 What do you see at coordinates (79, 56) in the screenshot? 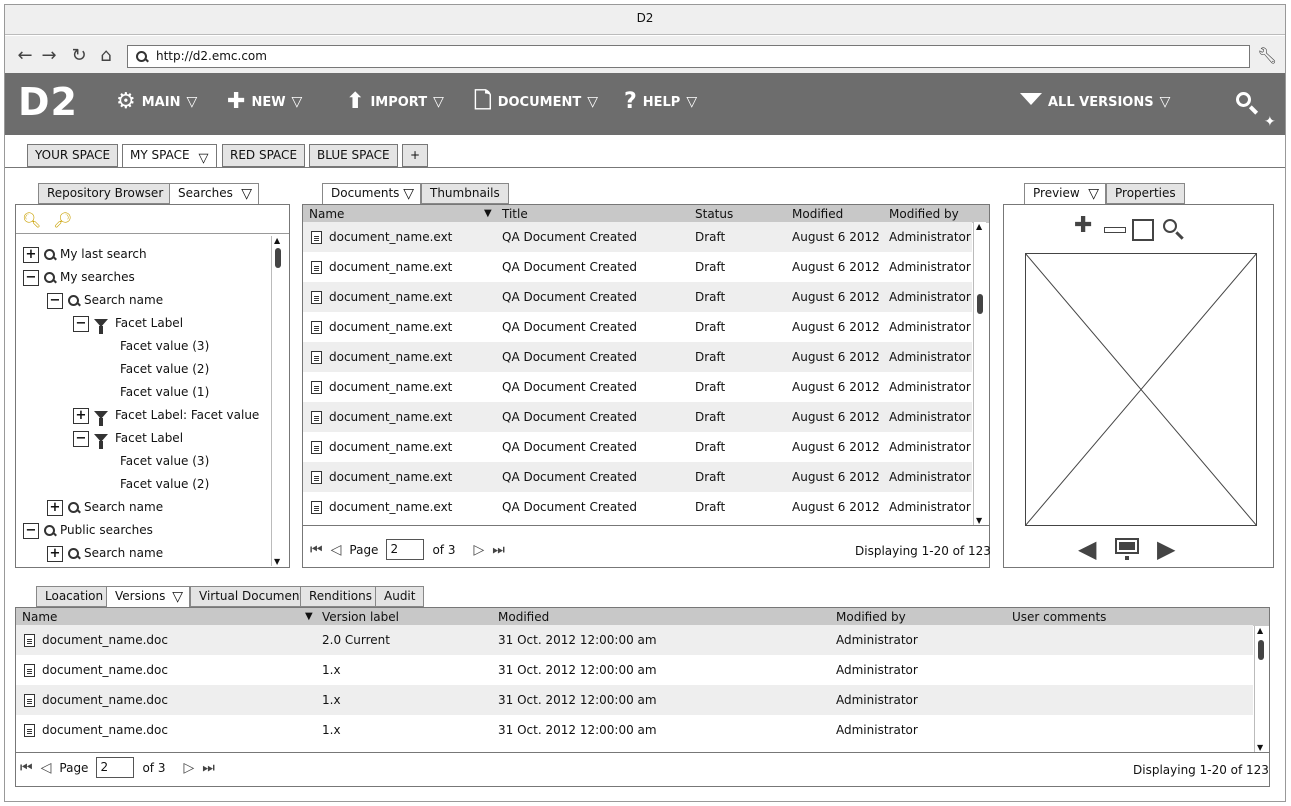
I see `reload-icon: ↻` at bounding box center [79, 56].